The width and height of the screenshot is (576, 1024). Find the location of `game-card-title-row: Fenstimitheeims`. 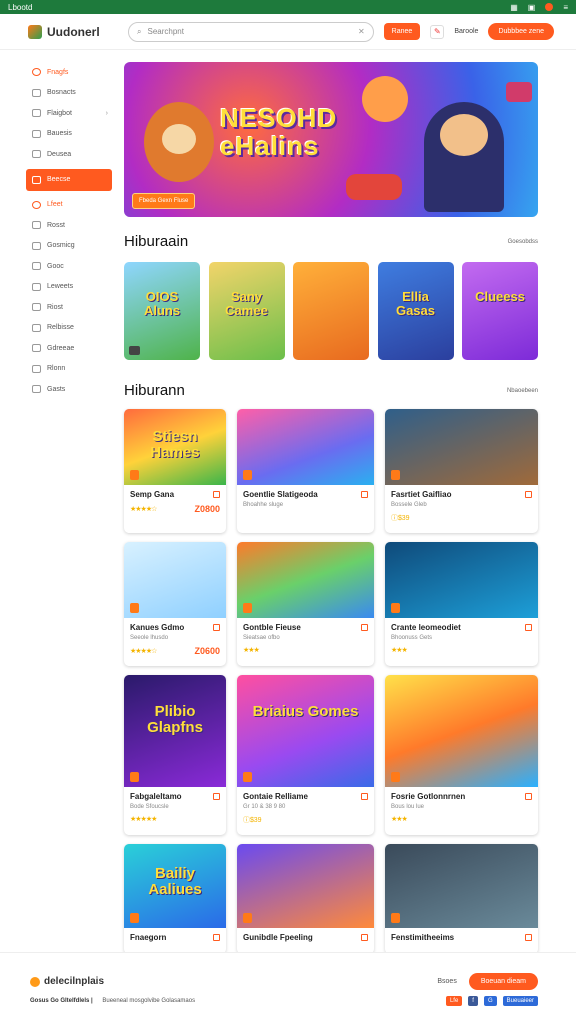

game-card-title-row: Fenstimitheeims is located at coordinates (461, 937).